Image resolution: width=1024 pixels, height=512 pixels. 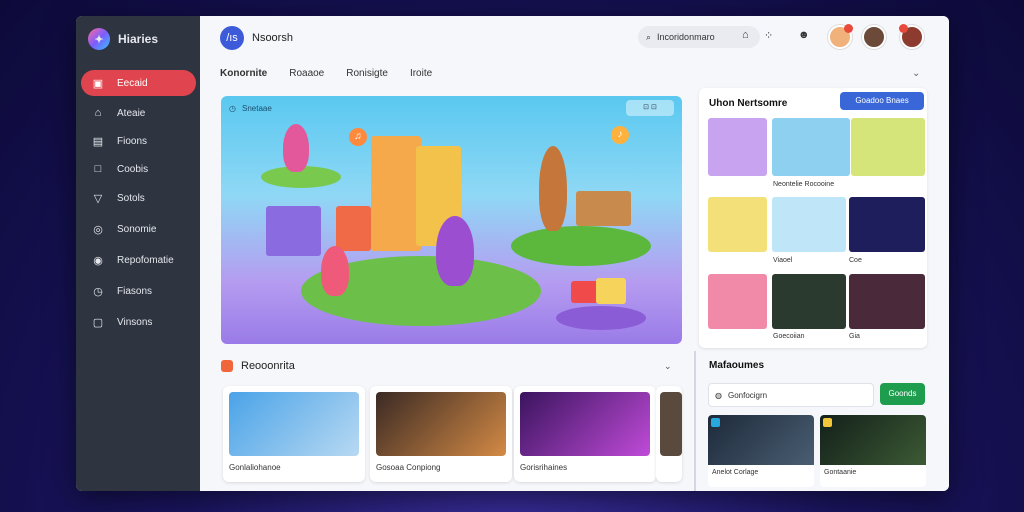 What do you see at coordinates (99, 39) in the screenshot?
I see `sparkle-logo-icon: ✦` at bounding box center [99, 39].